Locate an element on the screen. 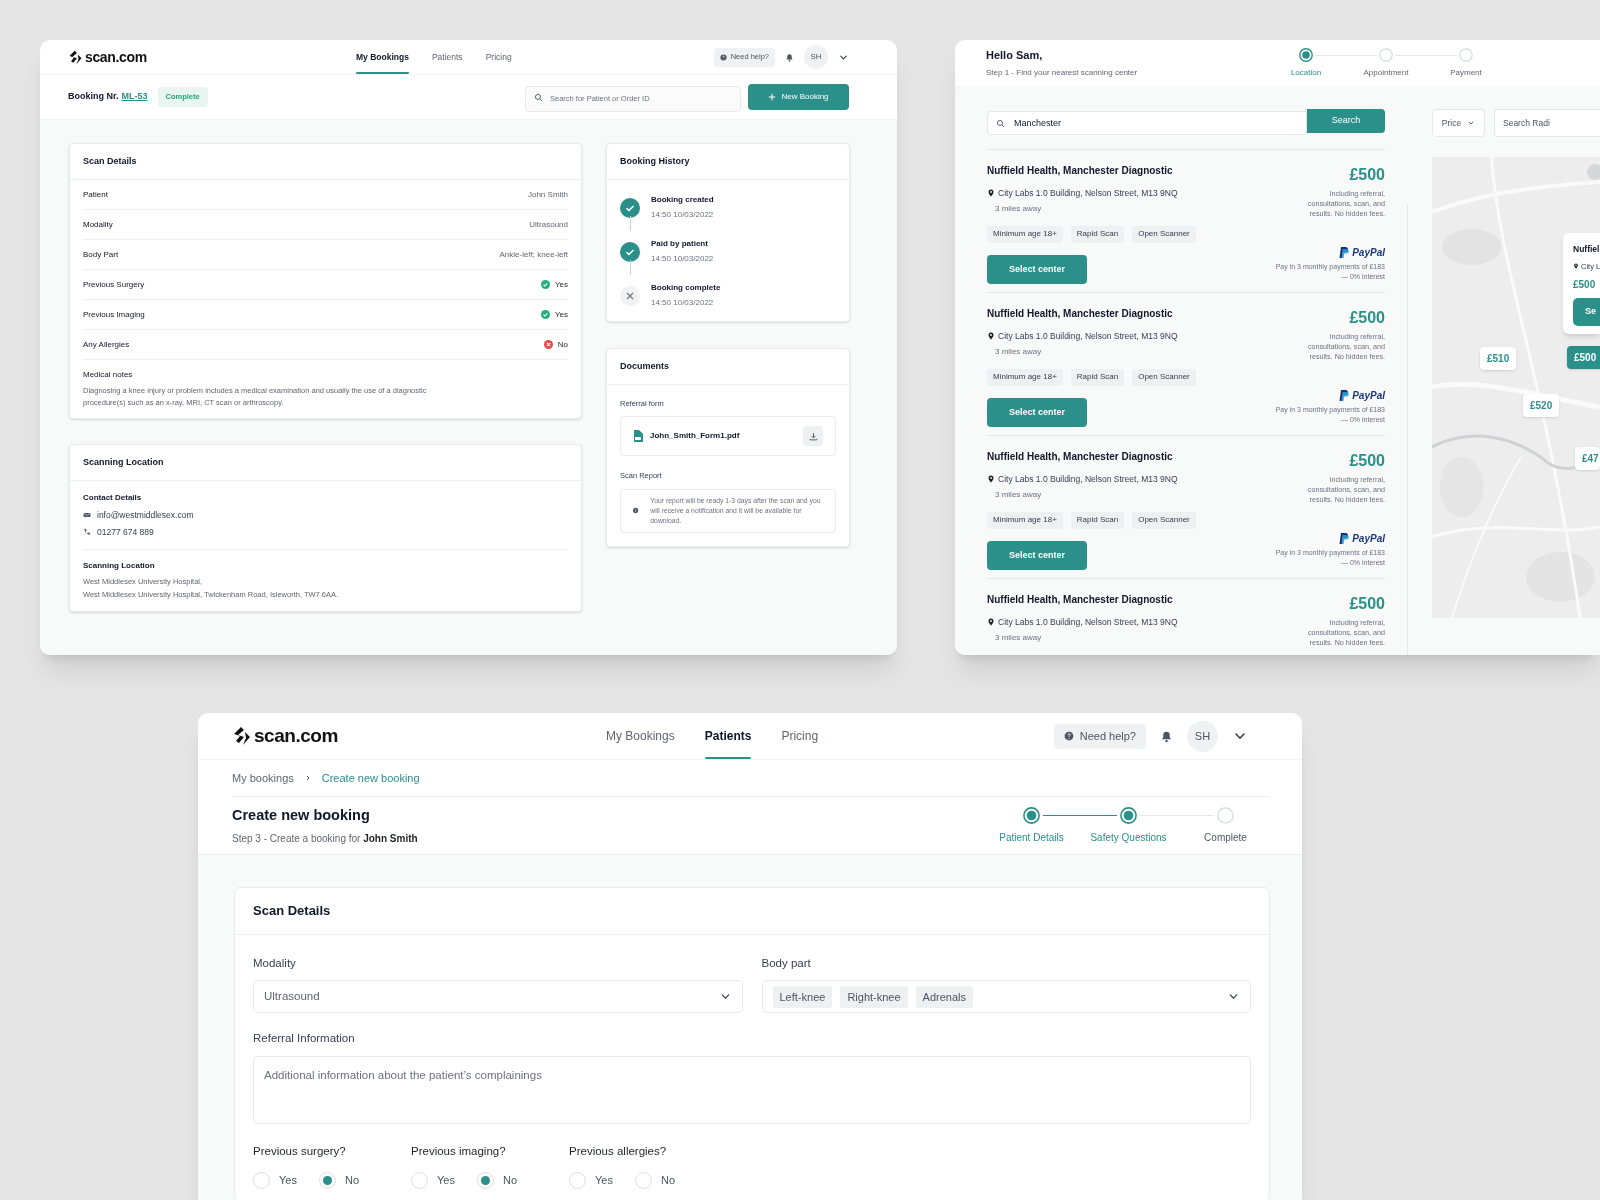  card-title: Booking History is located at coordinates (655, 161).